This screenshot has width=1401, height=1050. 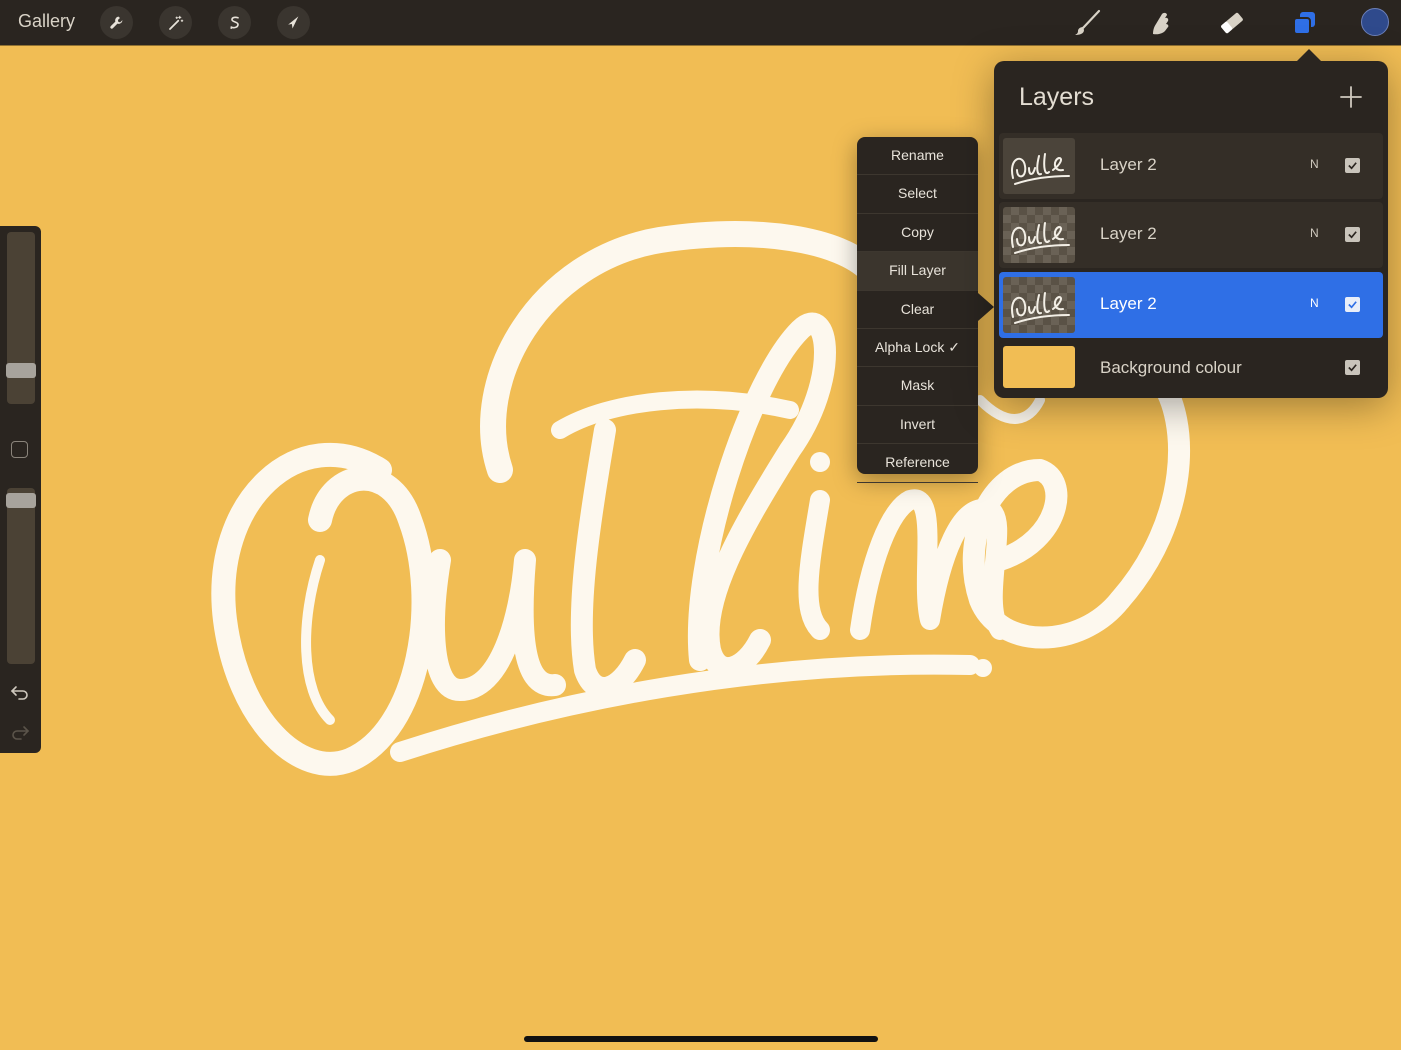 What do you see at coordinates (917, 310) in the screenshot?
I see `menu-item-clear: Clear` at bounding box center [917, 310].